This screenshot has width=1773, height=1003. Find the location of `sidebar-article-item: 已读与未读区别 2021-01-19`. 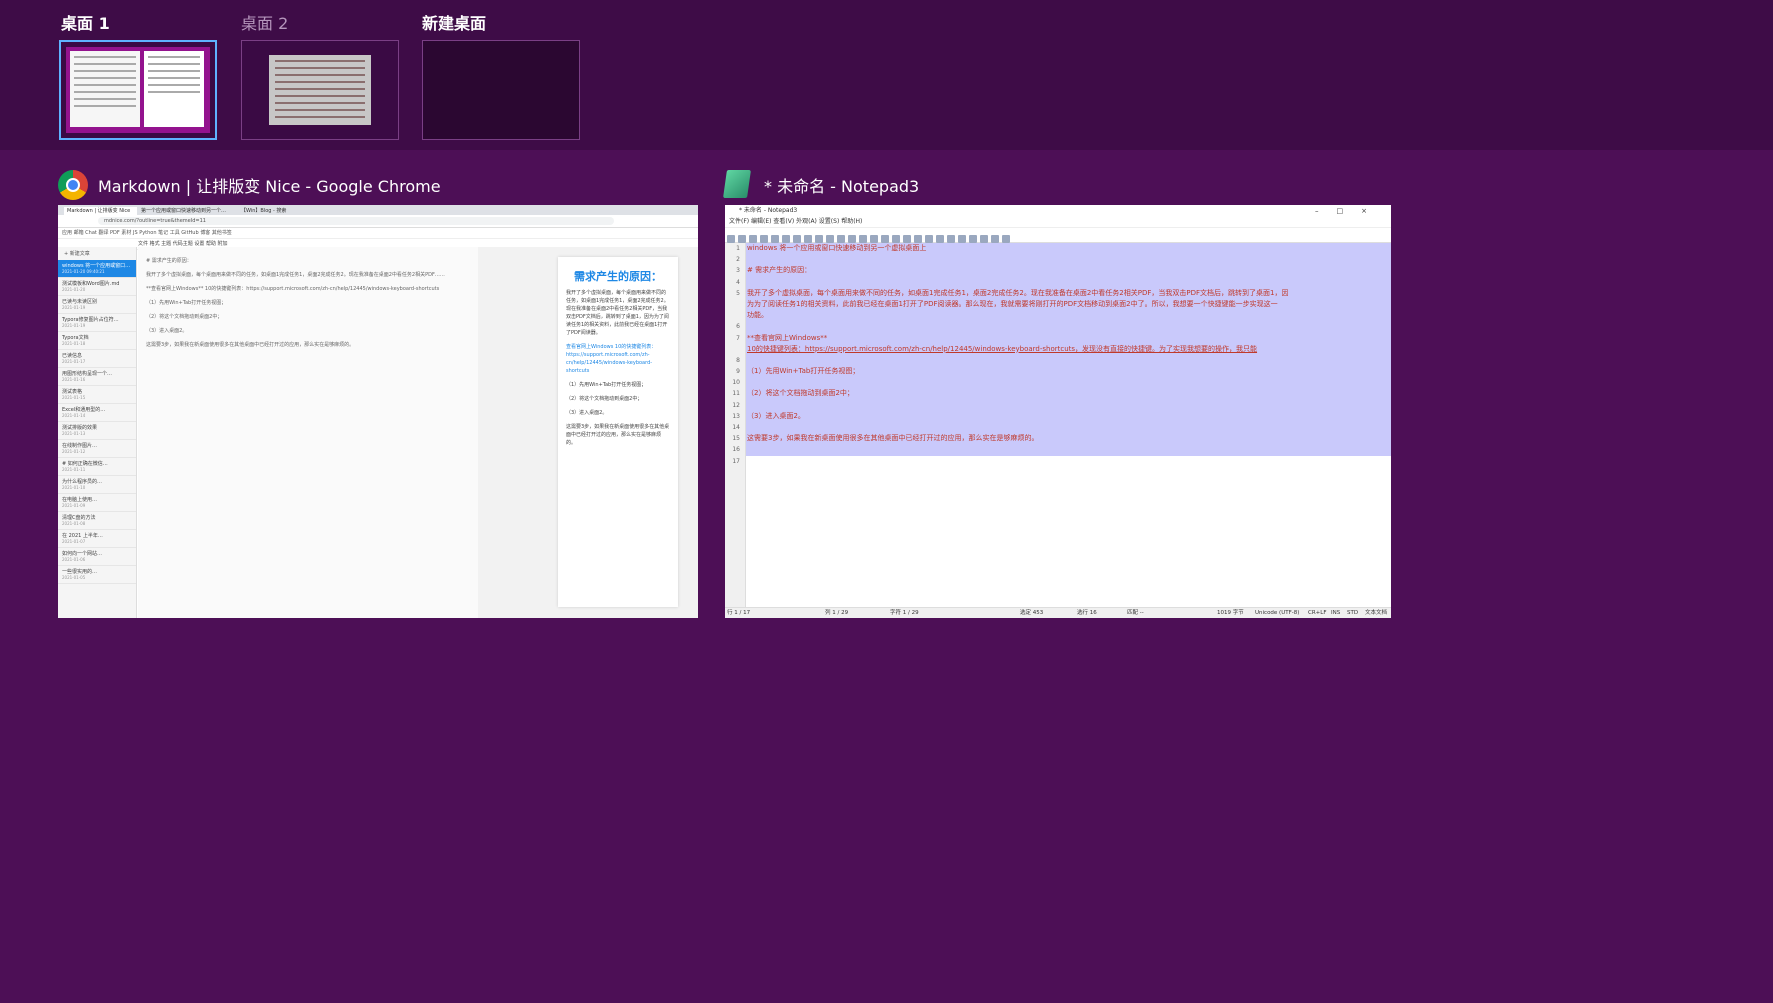

sidebar-article-item: 已读与未读区别 2021-01-19 is located at coordinates (97, 305).